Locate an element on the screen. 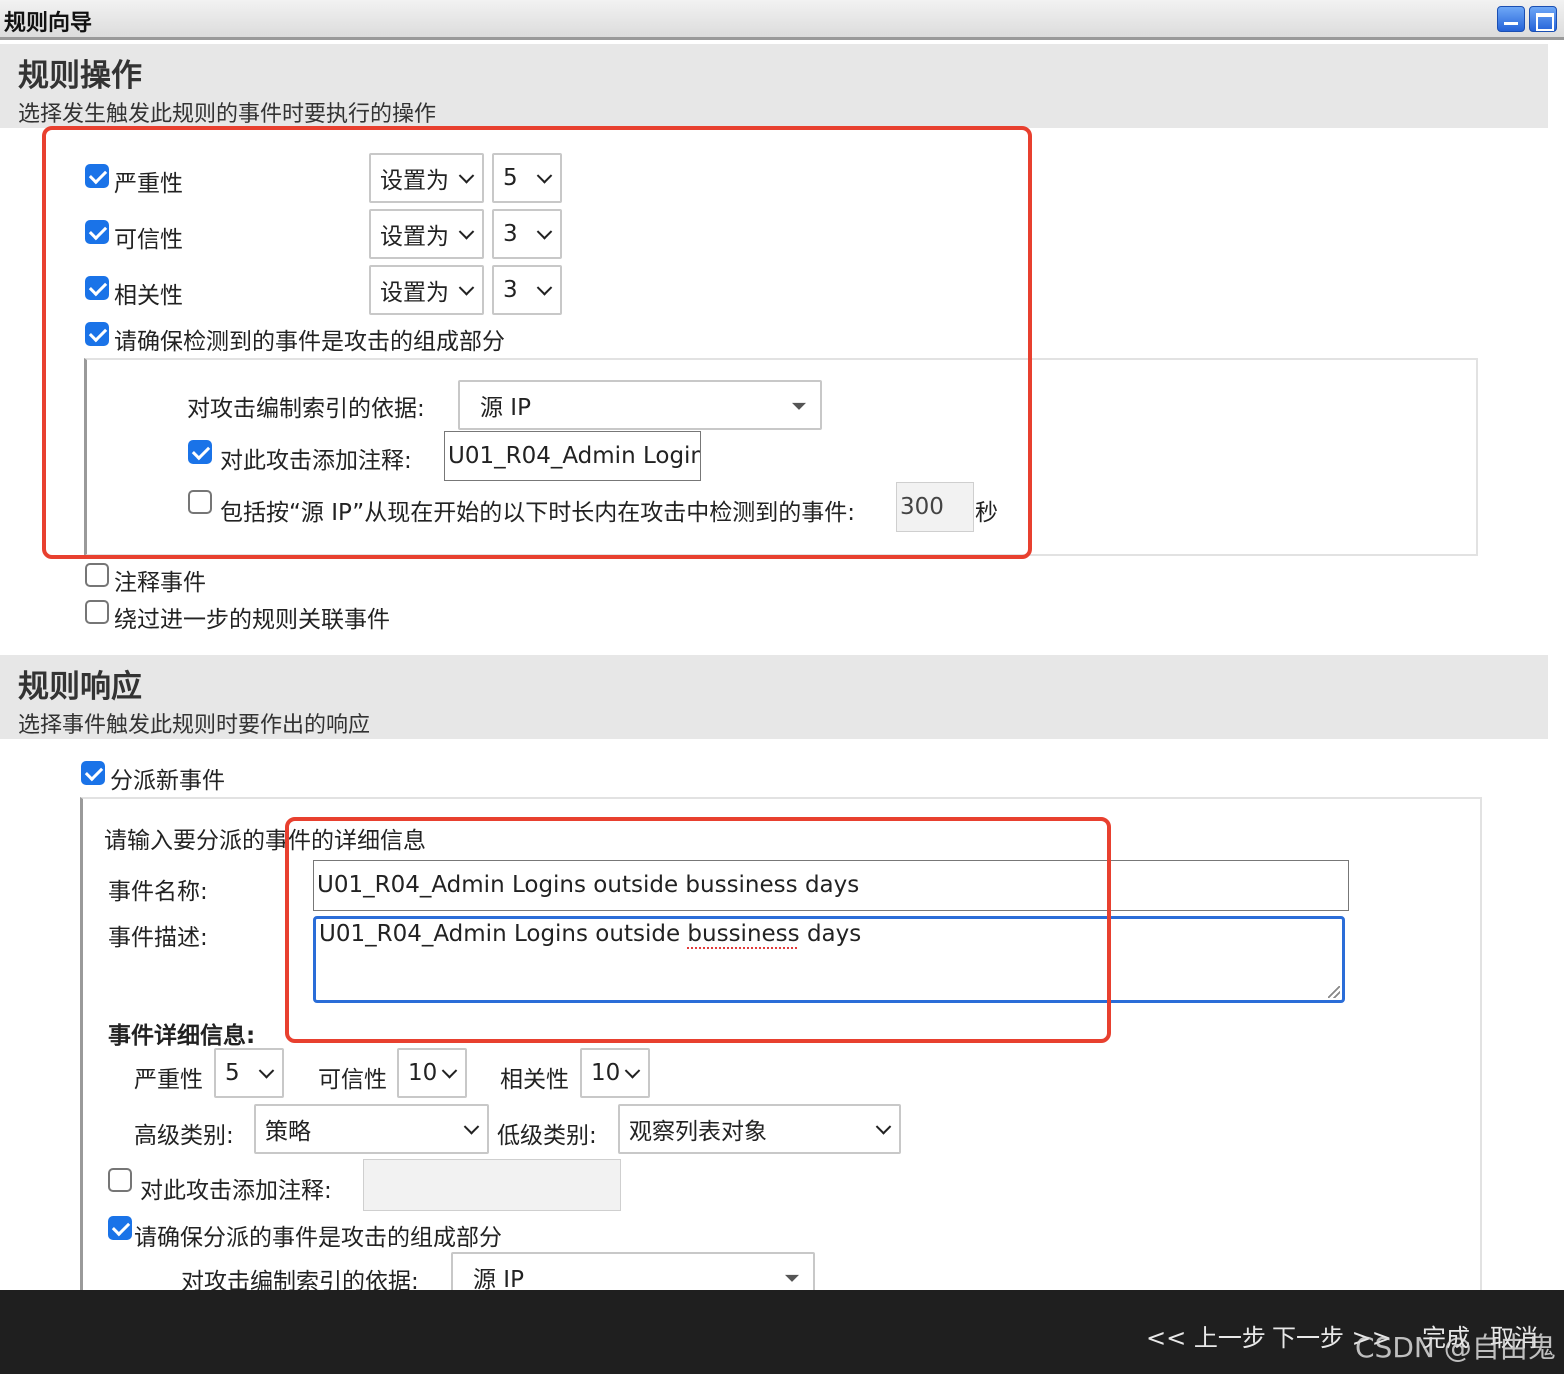  rule-action-header: 规则操作 选择发生触发此规则的事件时要执行的操作 is located at coordinates (774, 86).